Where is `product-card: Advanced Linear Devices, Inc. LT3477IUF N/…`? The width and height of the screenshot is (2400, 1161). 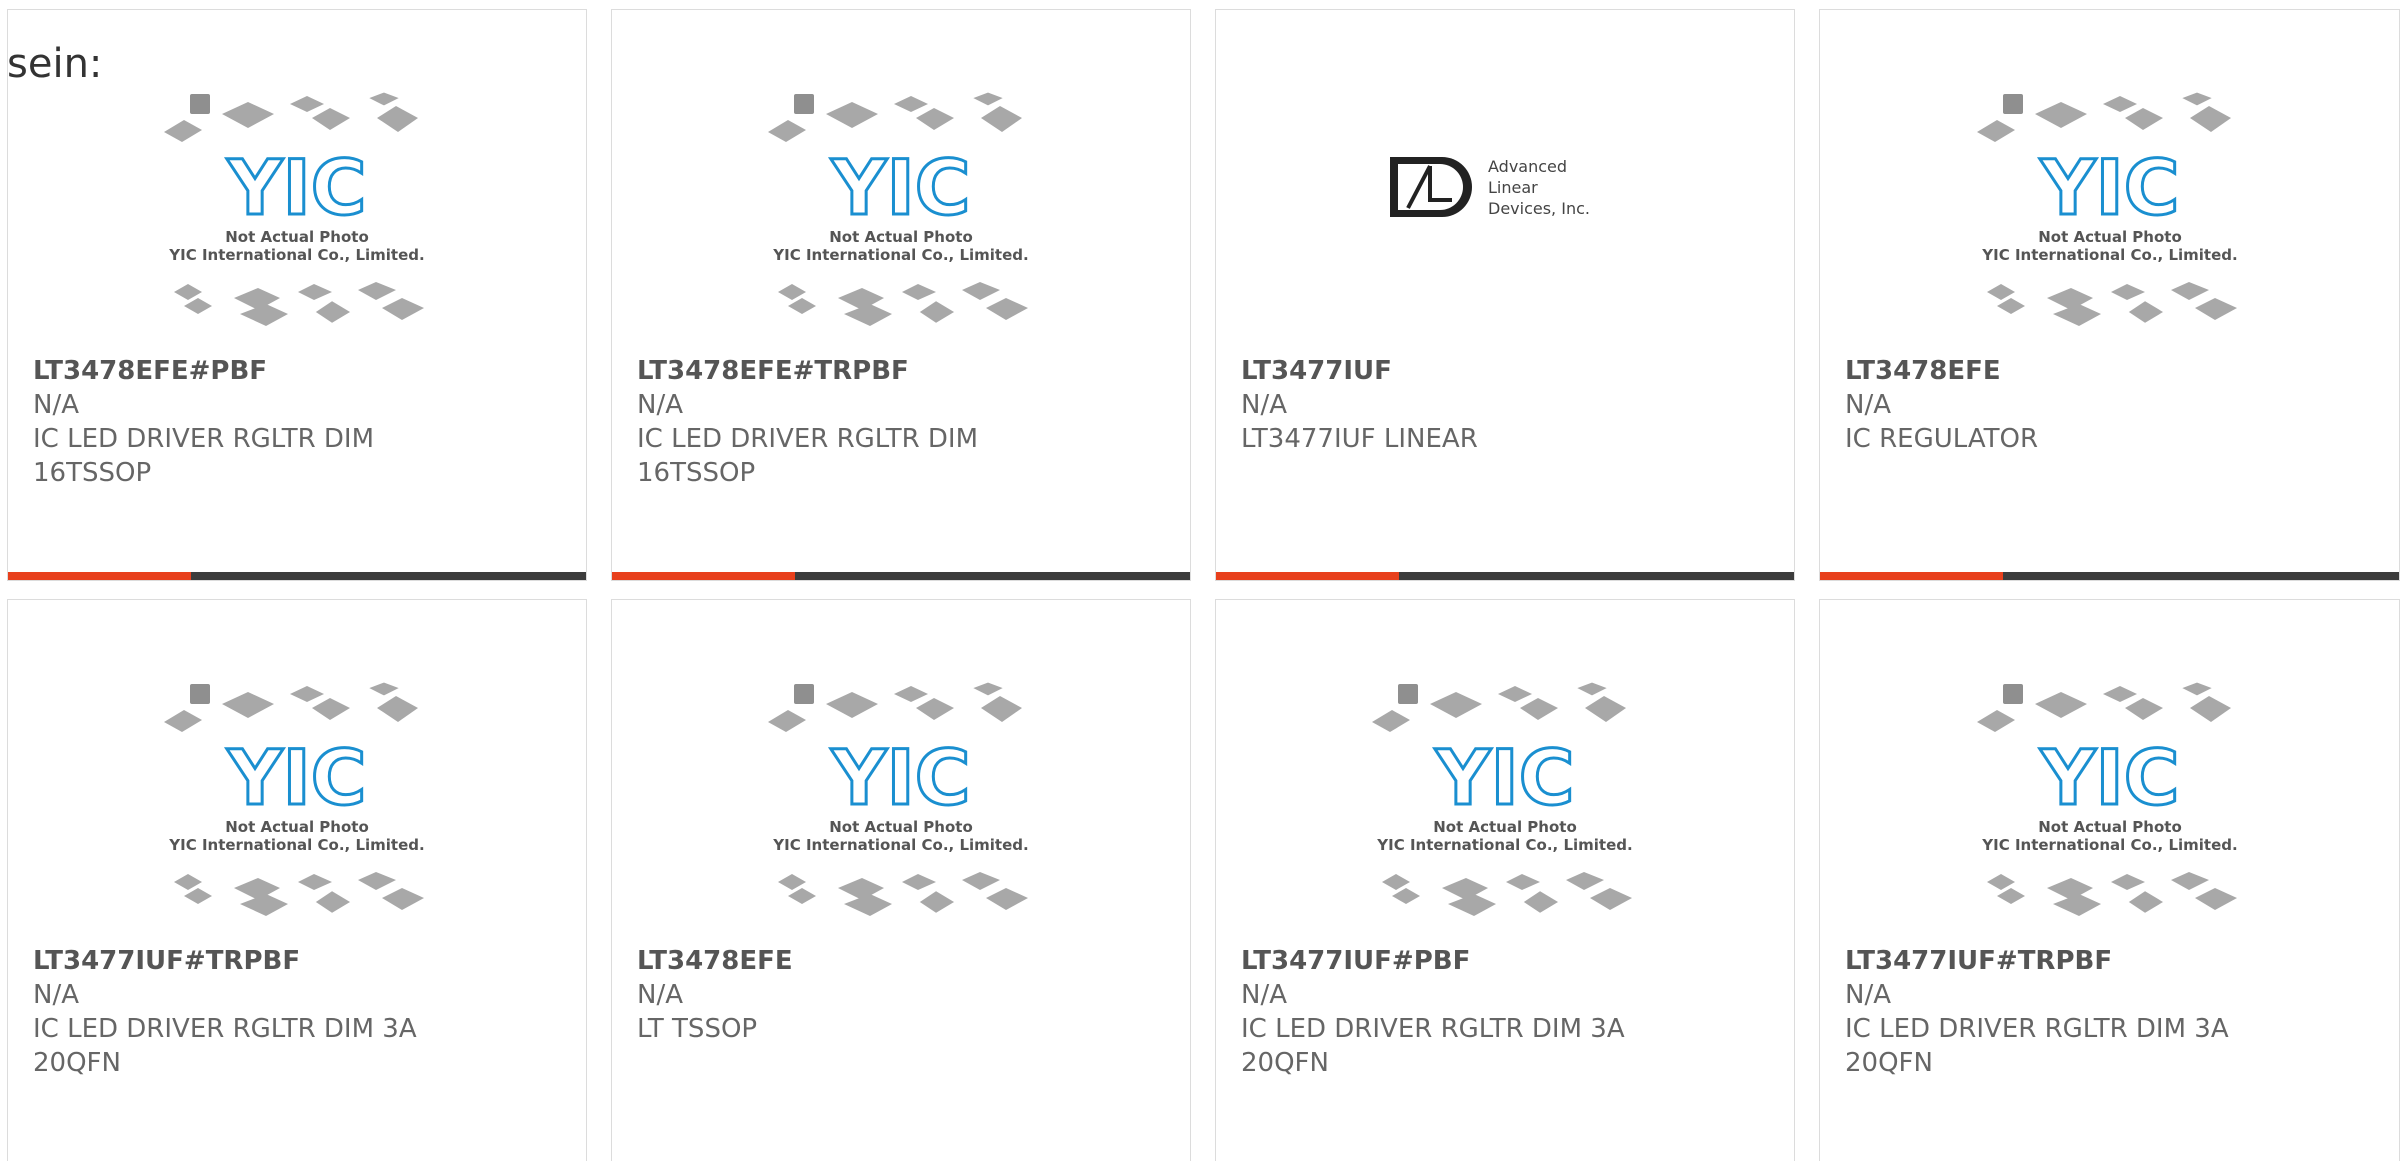 product-card: Advanced Linear Devices, Inc. LT3477IUF N/… is located at coordinates (1505, 295).